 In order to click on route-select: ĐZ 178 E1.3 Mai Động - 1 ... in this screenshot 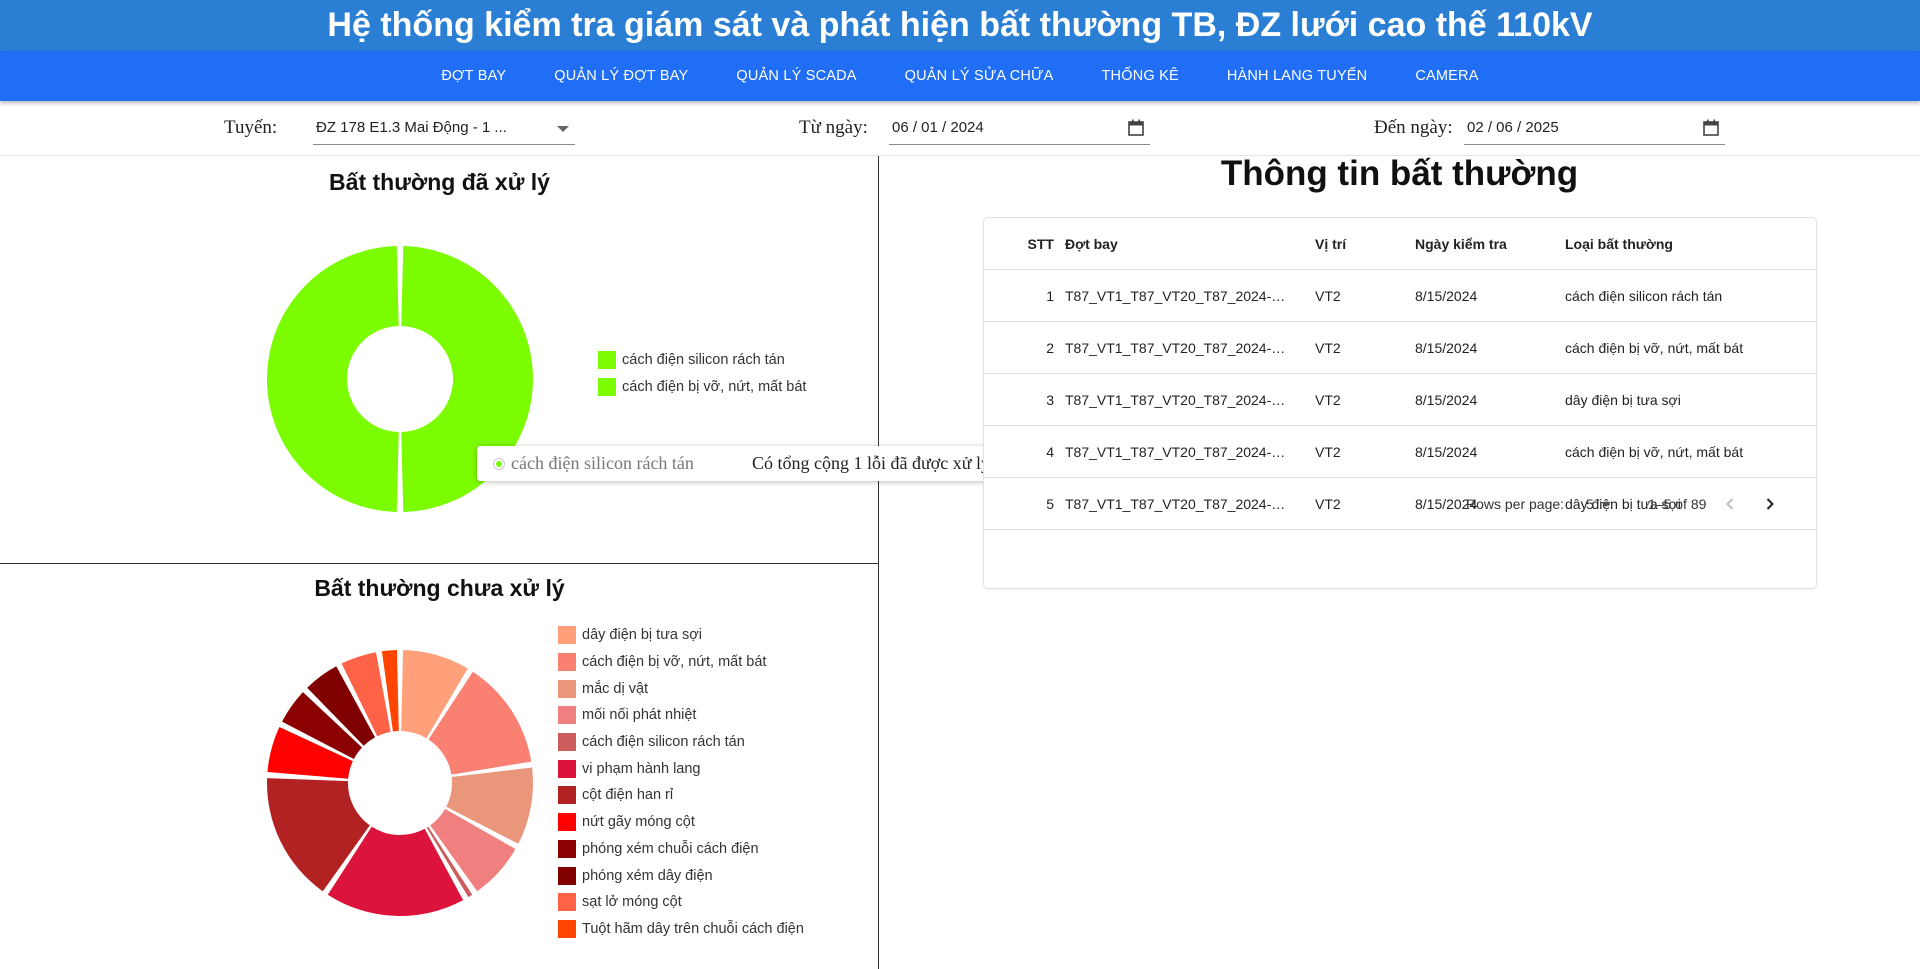, I will do `click(444, 130)`.